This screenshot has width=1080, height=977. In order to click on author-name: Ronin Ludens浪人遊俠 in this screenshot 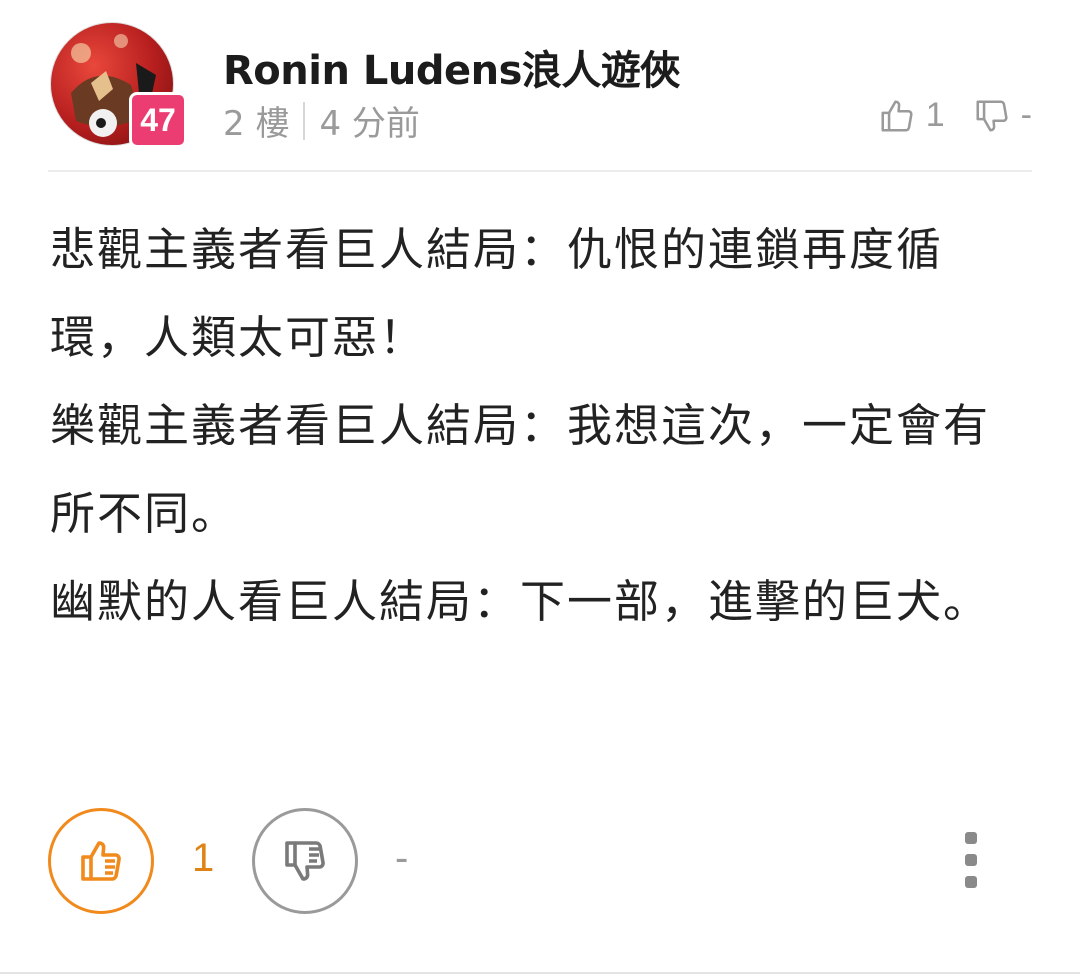, I will do `click(451, 67)`.